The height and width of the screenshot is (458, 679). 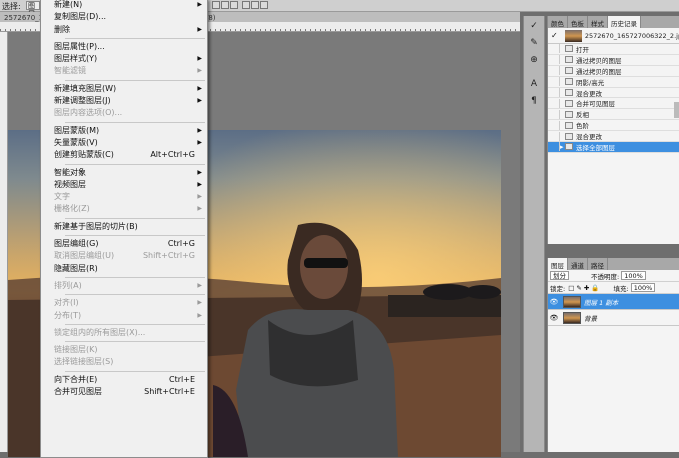 I want to click on menu-item: 矢量蒙版(V) ▶, so click(x=124, y=143).